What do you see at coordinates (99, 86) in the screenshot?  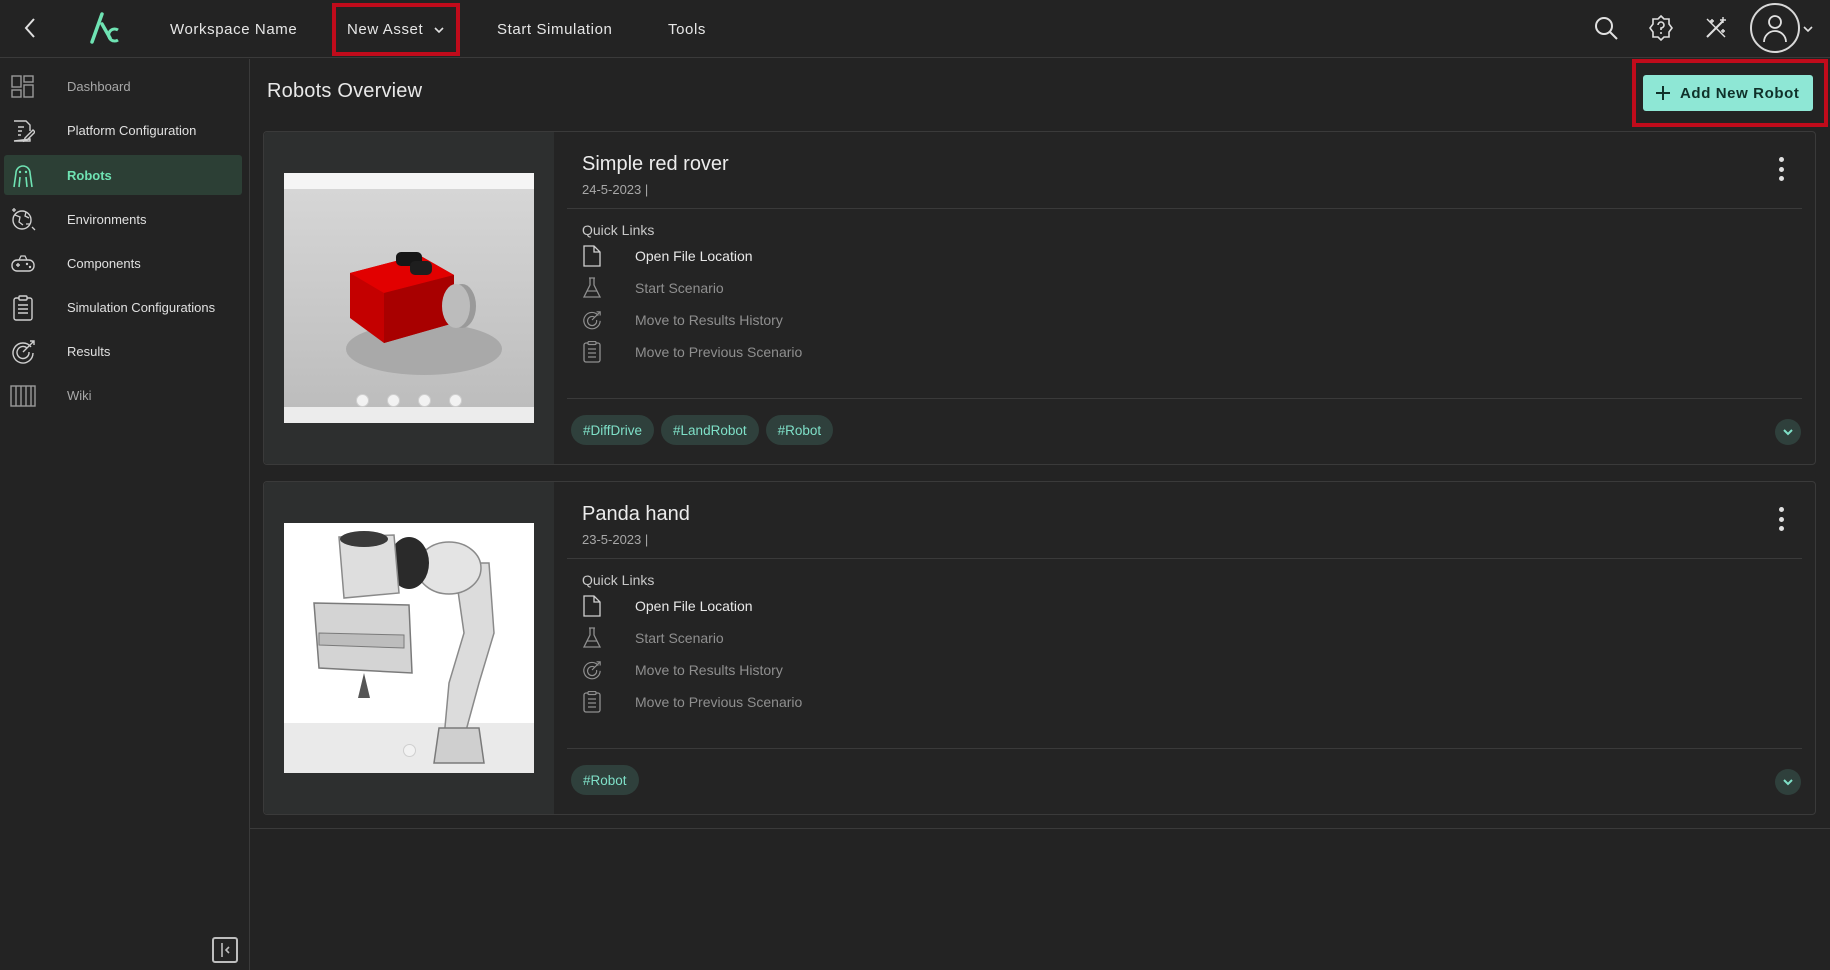 I see `sidebar-item-label: Dashboard` at bounding box center [99, 86].